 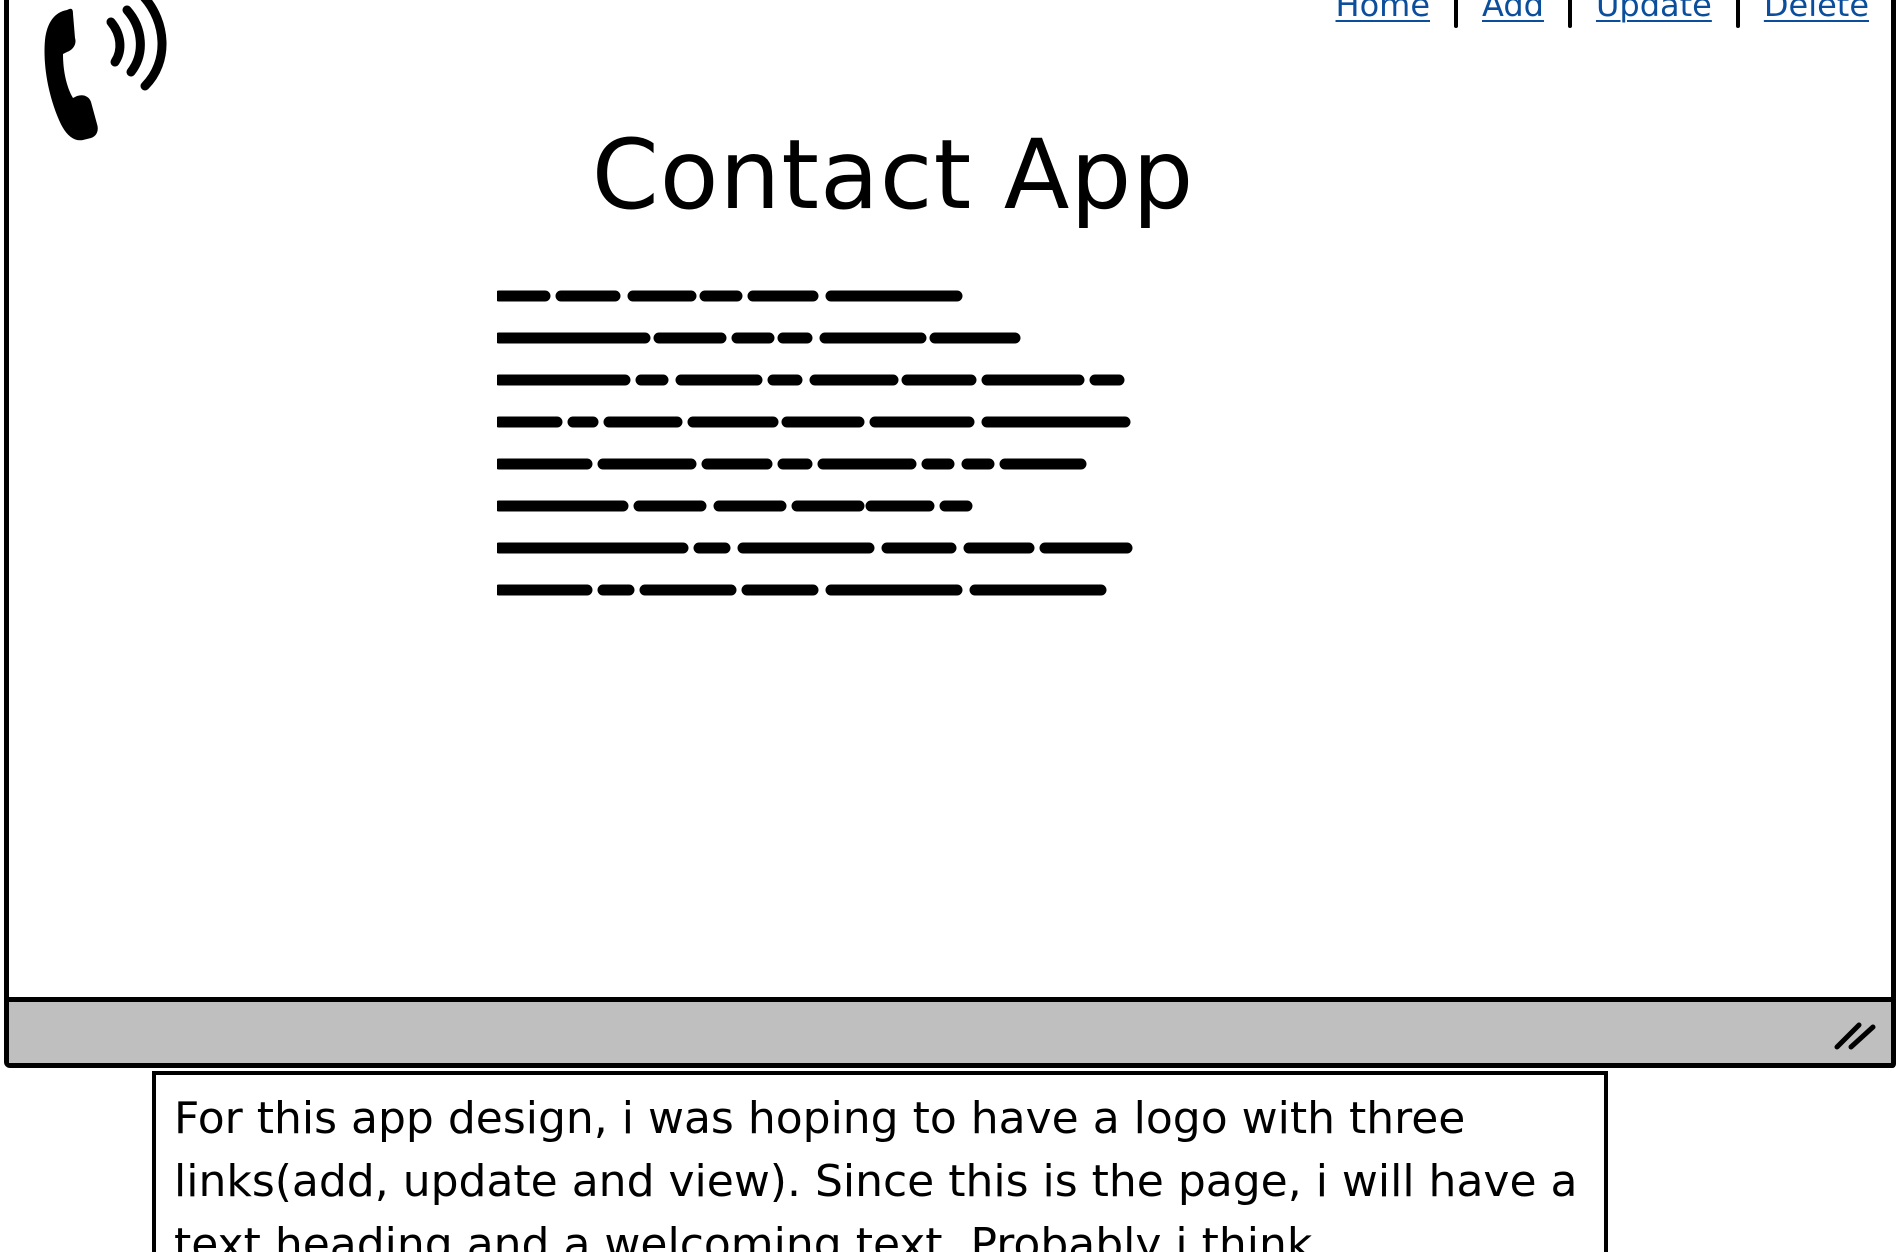 What do you see at coordinates (815, 443) in the screenshot?
I see `welcome-text-scribble` at bounding box center [815, 443].